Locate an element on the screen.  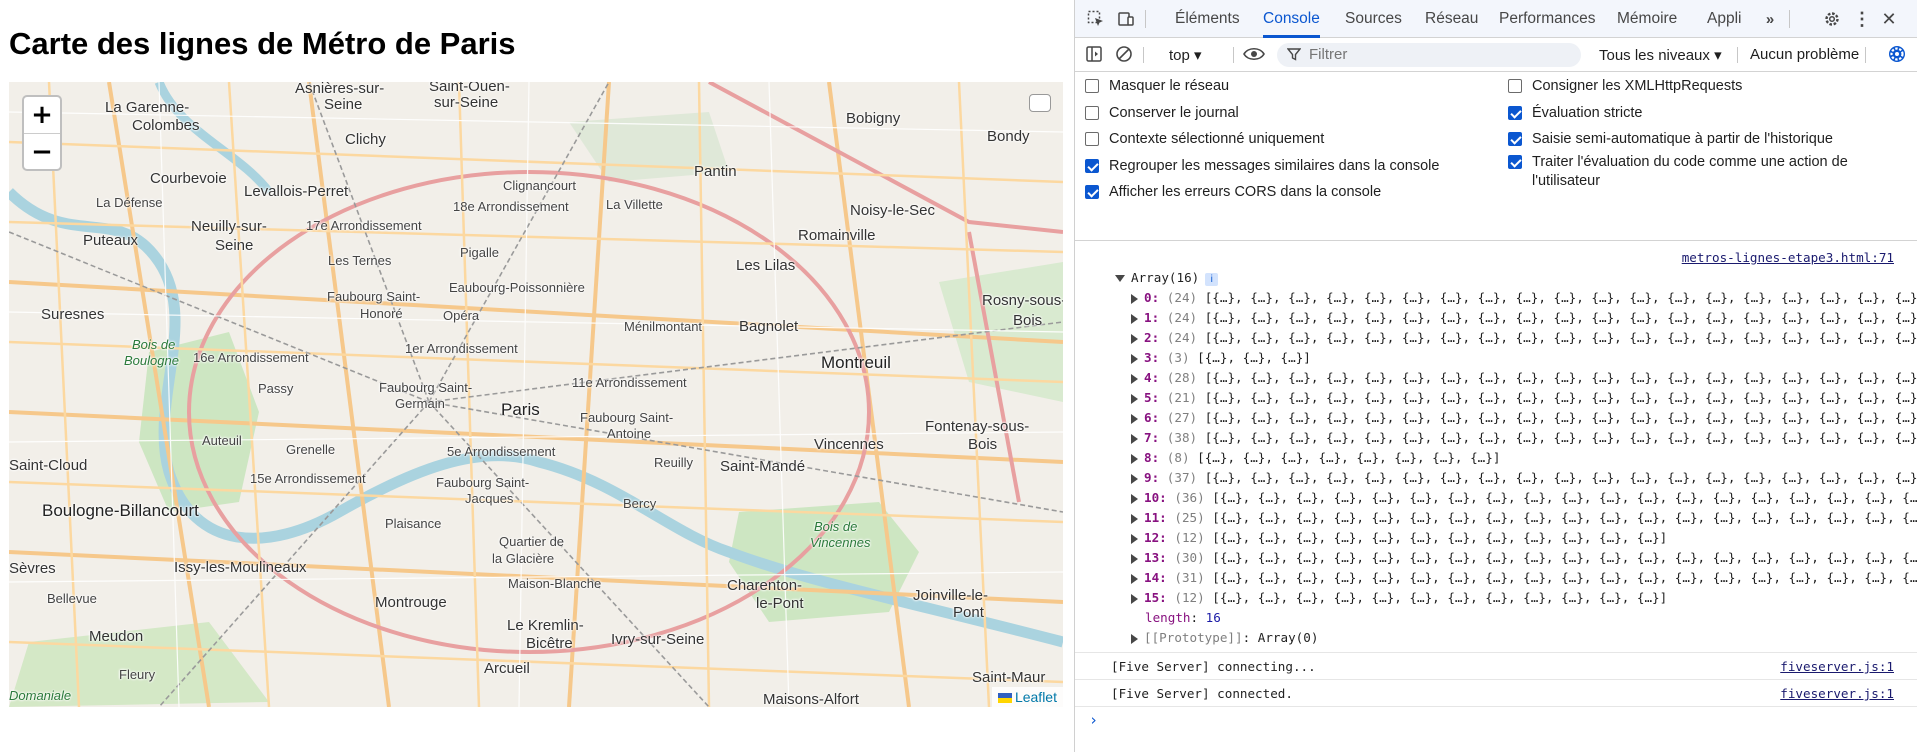
array-length-row: length: 16 is located at coordinates (1496, 618).